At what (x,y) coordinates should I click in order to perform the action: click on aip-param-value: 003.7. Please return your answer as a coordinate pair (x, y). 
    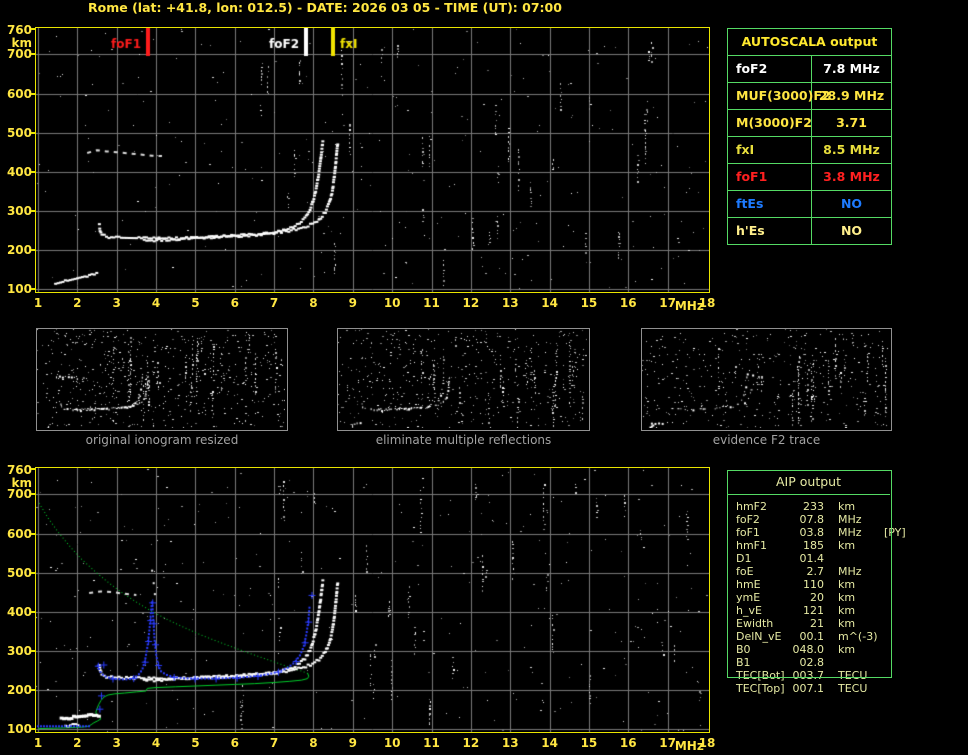
    Looking at the image, I should click on (808, 675).